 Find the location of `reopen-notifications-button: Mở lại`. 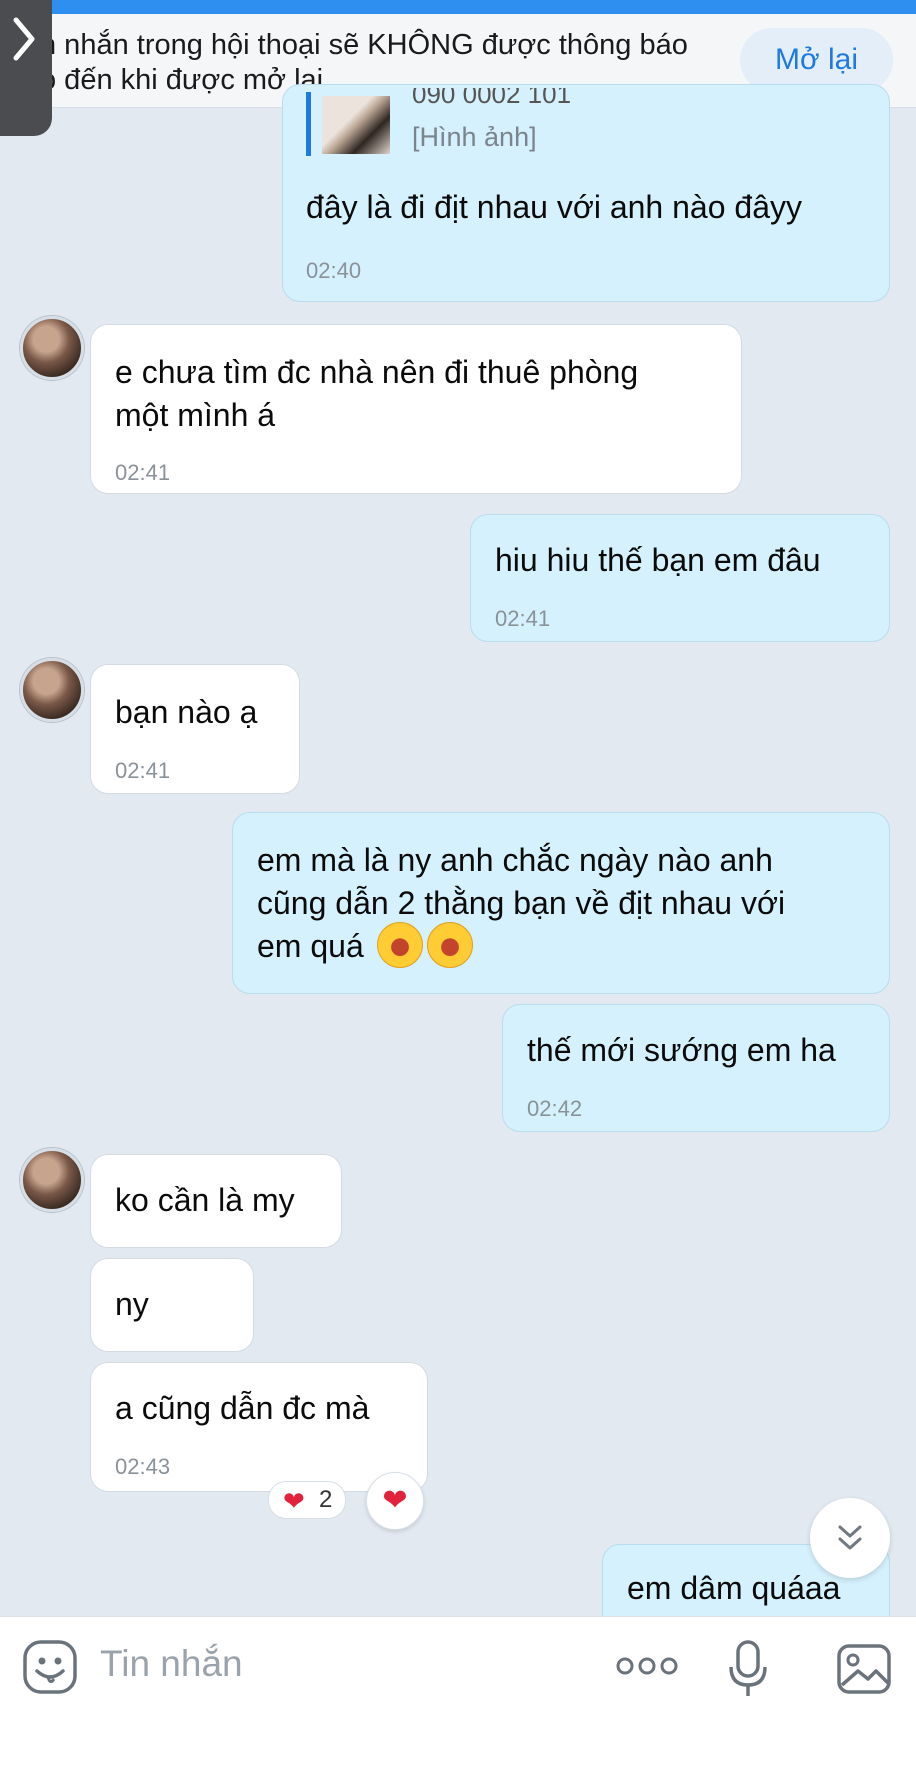

reopen-notifications-button: Mở lại is located at coordinates (816, 60).